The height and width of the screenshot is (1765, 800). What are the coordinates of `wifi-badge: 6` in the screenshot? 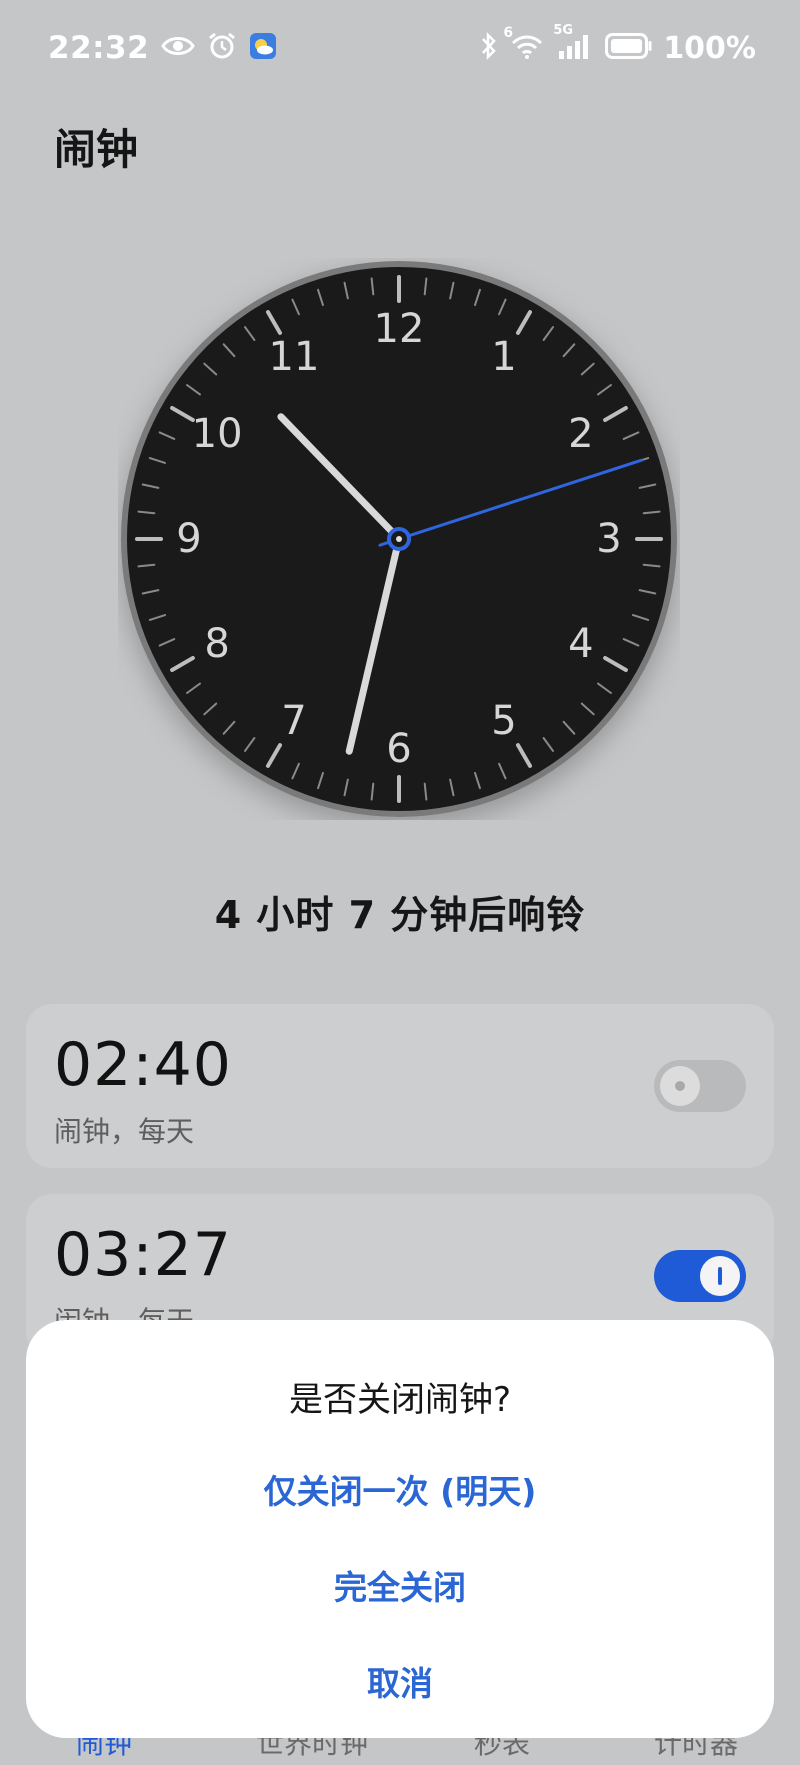 It's located at (508, 33).